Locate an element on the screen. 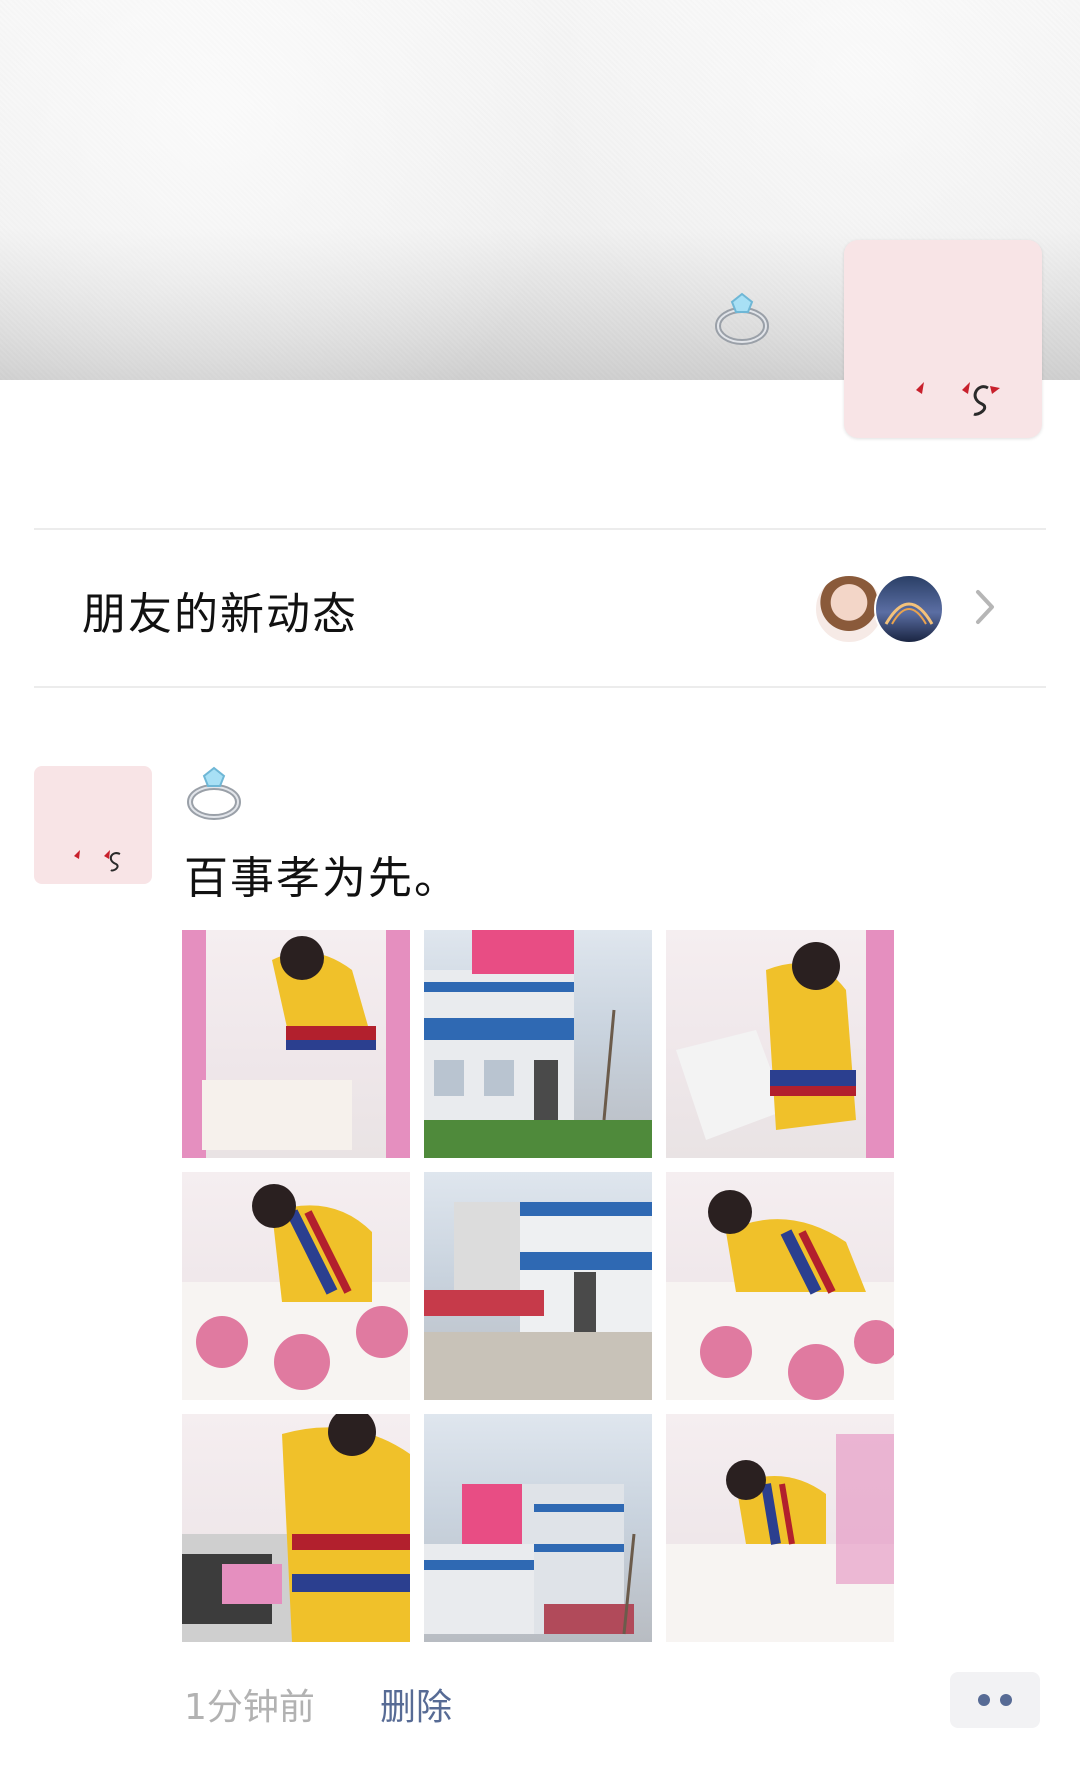  profile-avatar is located at coordinates (943, 339).